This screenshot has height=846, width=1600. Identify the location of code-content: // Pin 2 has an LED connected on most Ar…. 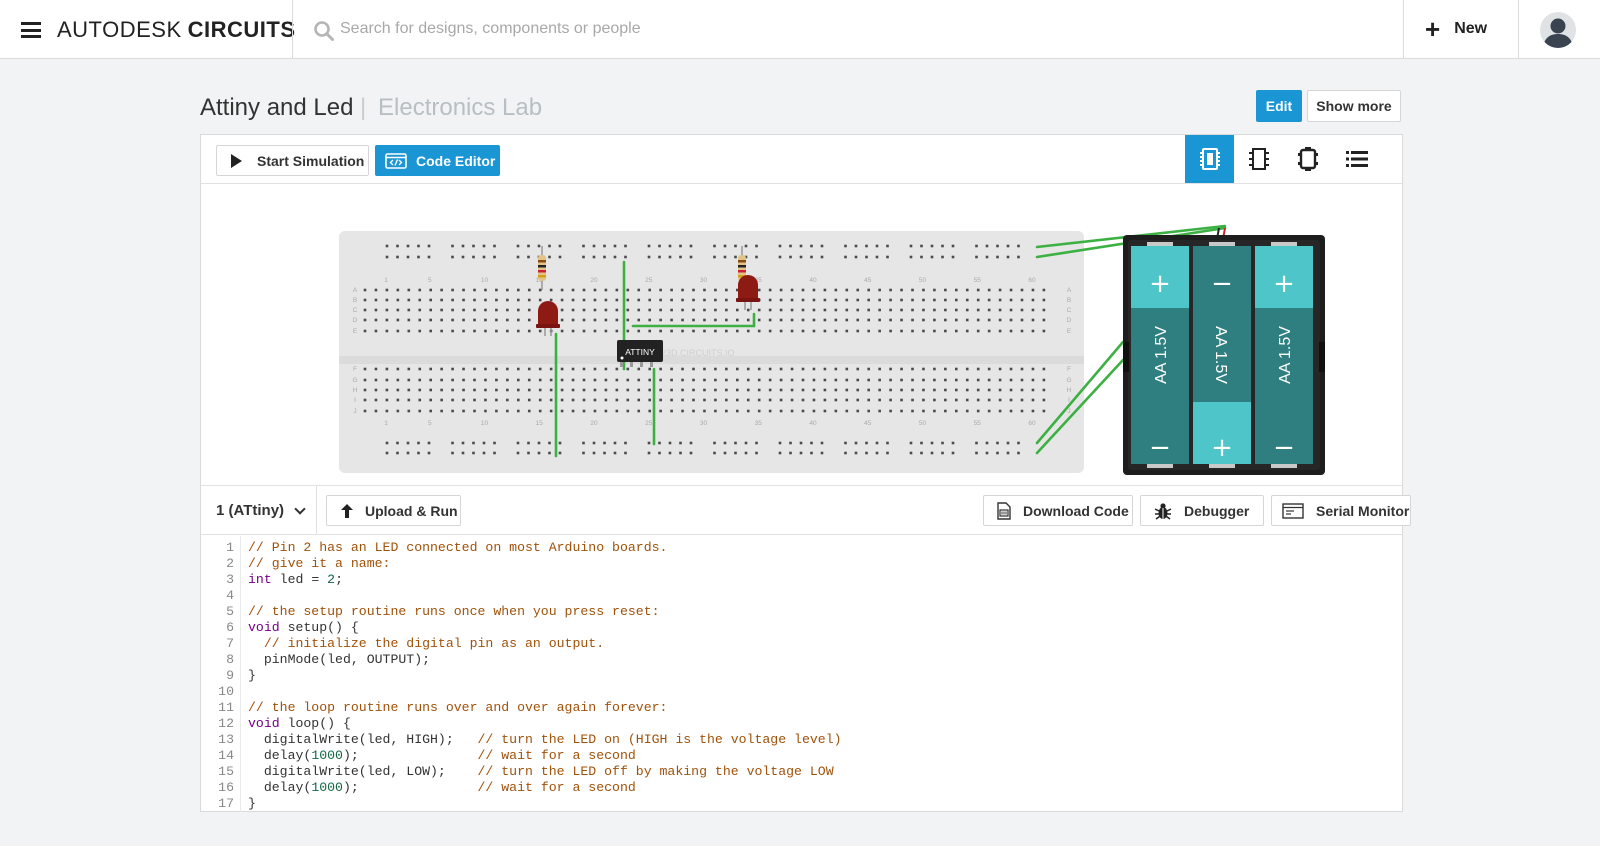
(545, 676).